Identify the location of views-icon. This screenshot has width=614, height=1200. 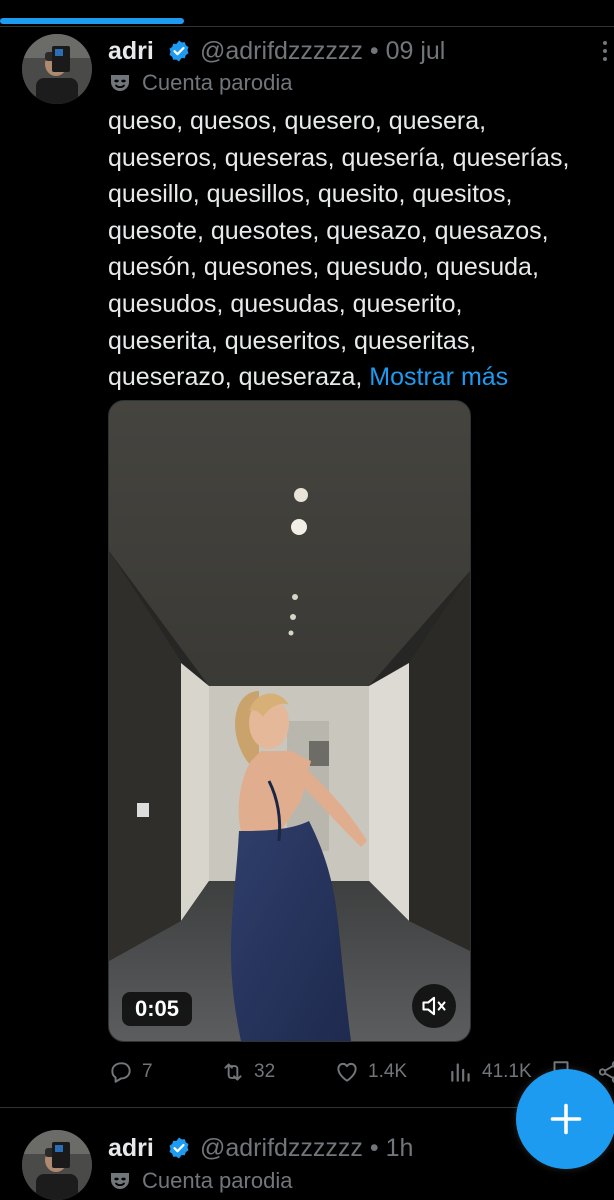
(460, 1072).